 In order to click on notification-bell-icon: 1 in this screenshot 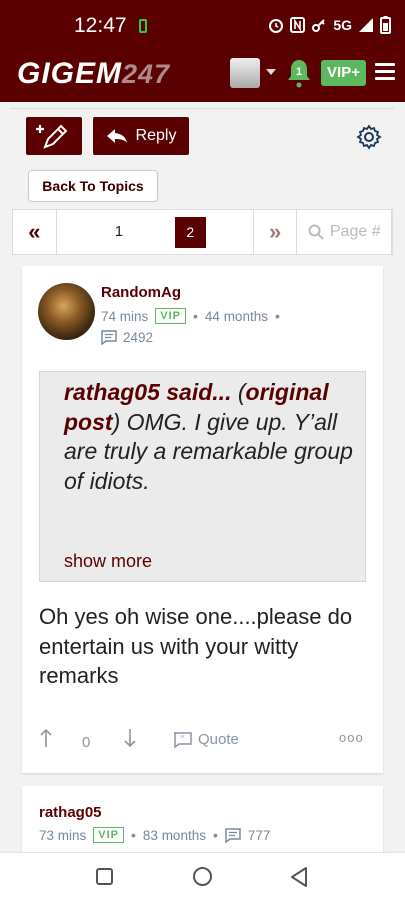, I will do `click(299, 73)`.